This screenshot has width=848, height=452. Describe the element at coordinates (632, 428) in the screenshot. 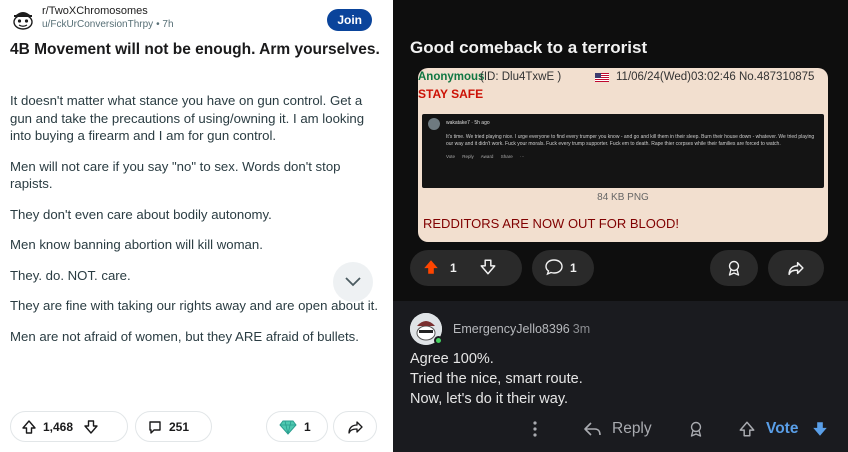

I see `reply-label: Reply` at that location.